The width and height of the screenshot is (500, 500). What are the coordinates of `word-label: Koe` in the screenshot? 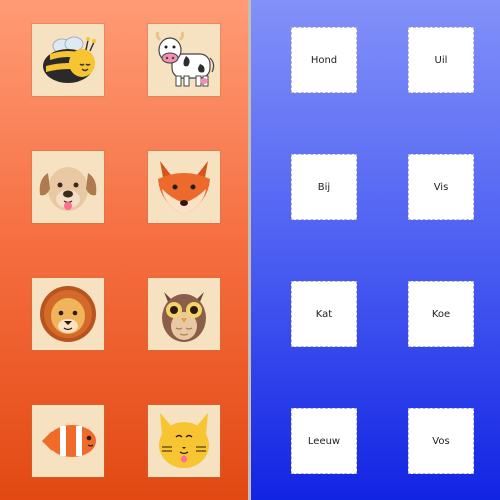 It's located at (441, 314).